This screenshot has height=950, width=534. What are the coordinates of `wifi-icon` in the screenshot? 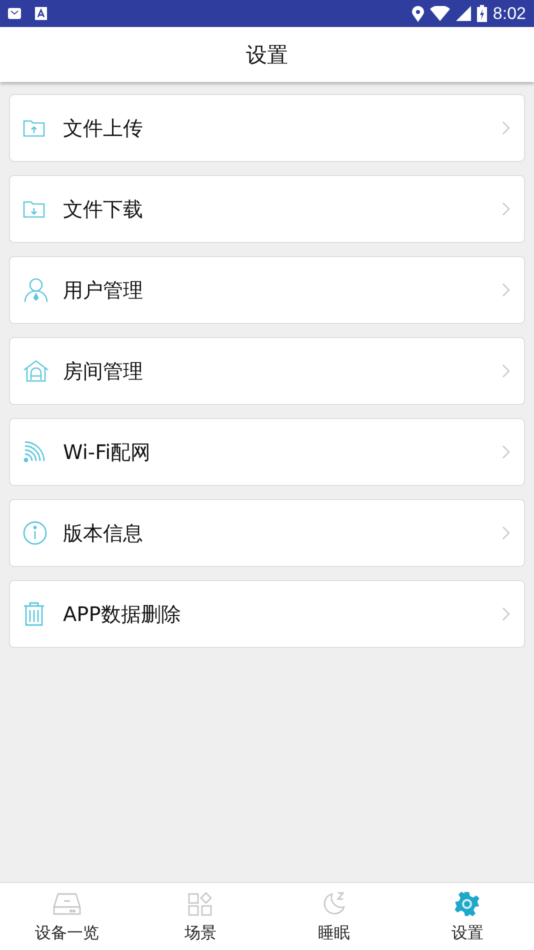 It's located at (34, 452).